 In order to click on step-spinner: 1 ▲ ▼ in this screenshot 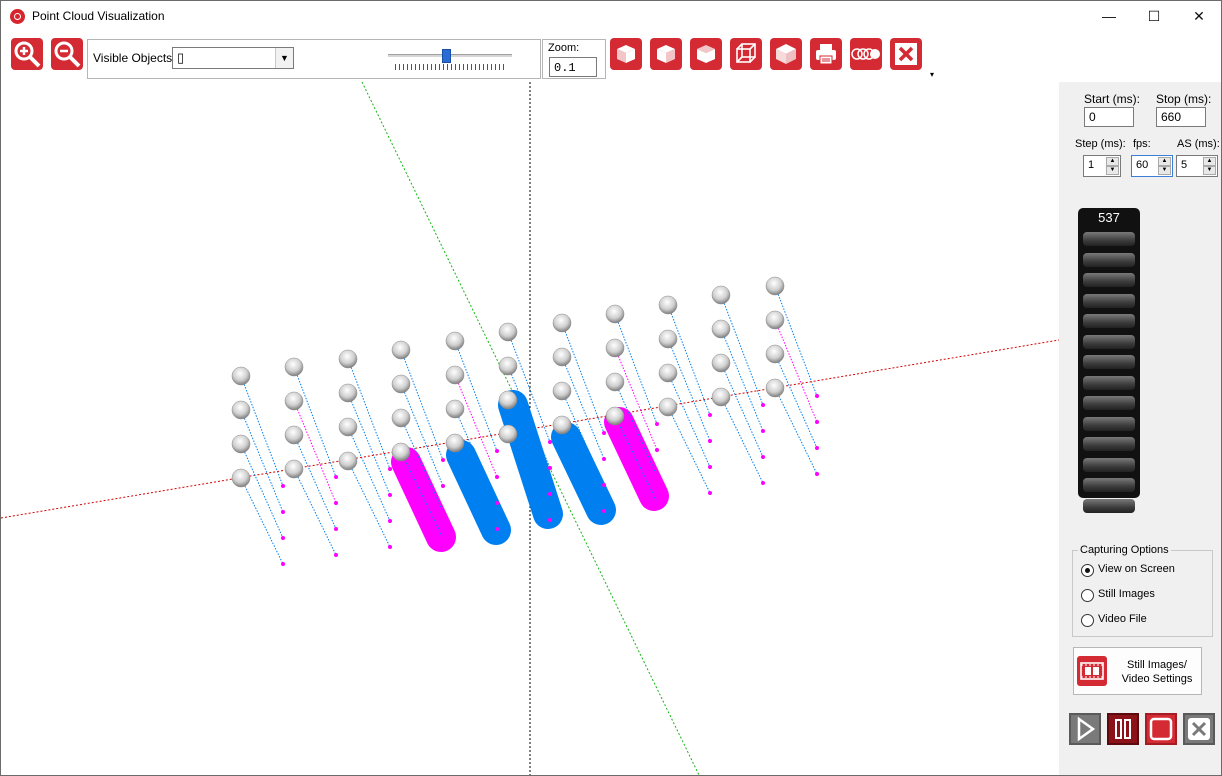, I will do `click(1102, 166)`.